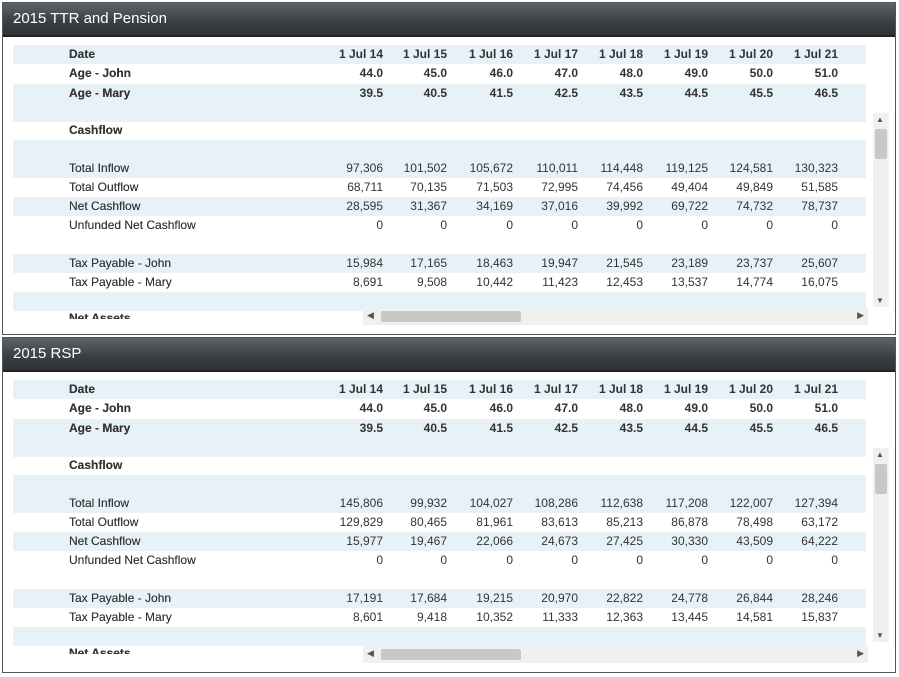 Image resolution: width=899 pixels, height=677 pixels. I want to click on cell-value: 83,613, so click(559, 522).